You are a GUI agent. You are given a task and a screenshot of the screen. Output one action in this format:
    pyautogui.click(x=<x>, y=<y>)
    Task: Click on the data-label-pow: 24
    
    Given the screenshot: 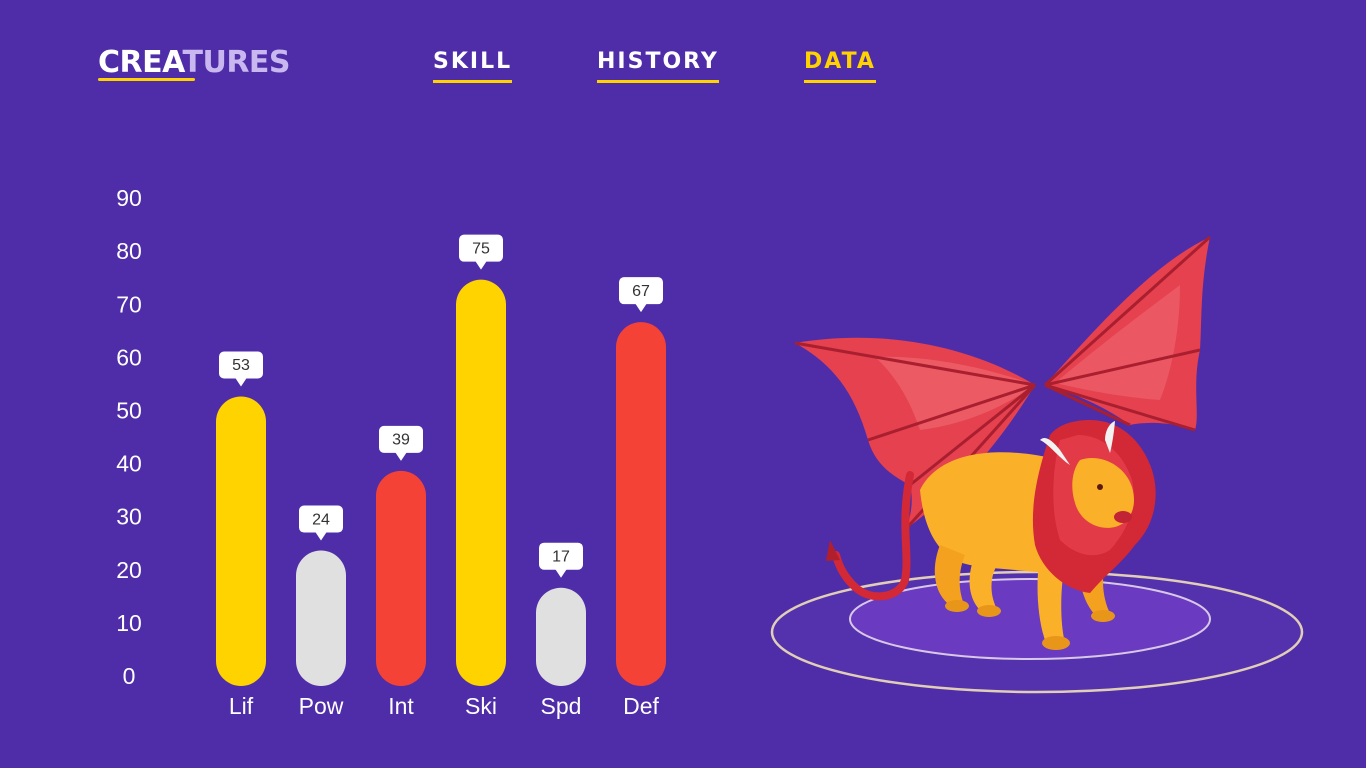 What is the action you would take?
    pyautogui.click(x=321, y=523)
    